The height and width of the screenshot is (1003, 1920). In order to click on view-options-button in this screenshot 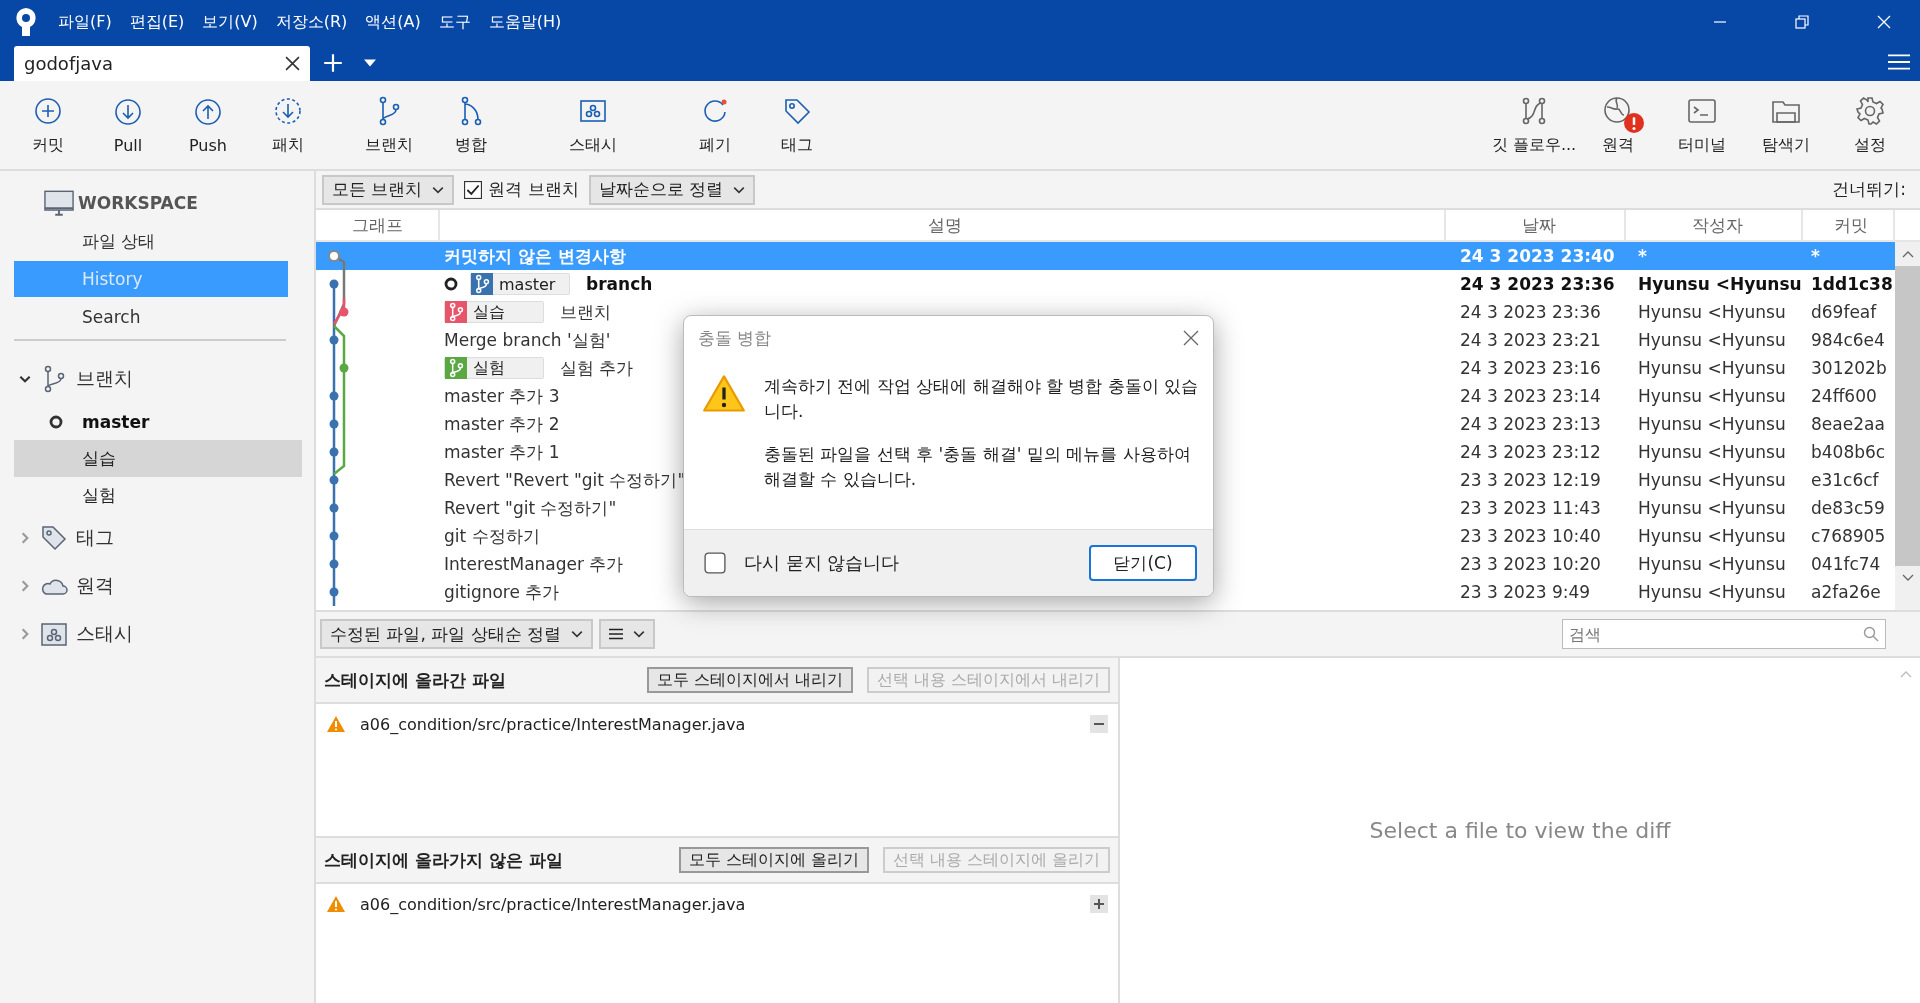, I will do `click(627, 634)`.